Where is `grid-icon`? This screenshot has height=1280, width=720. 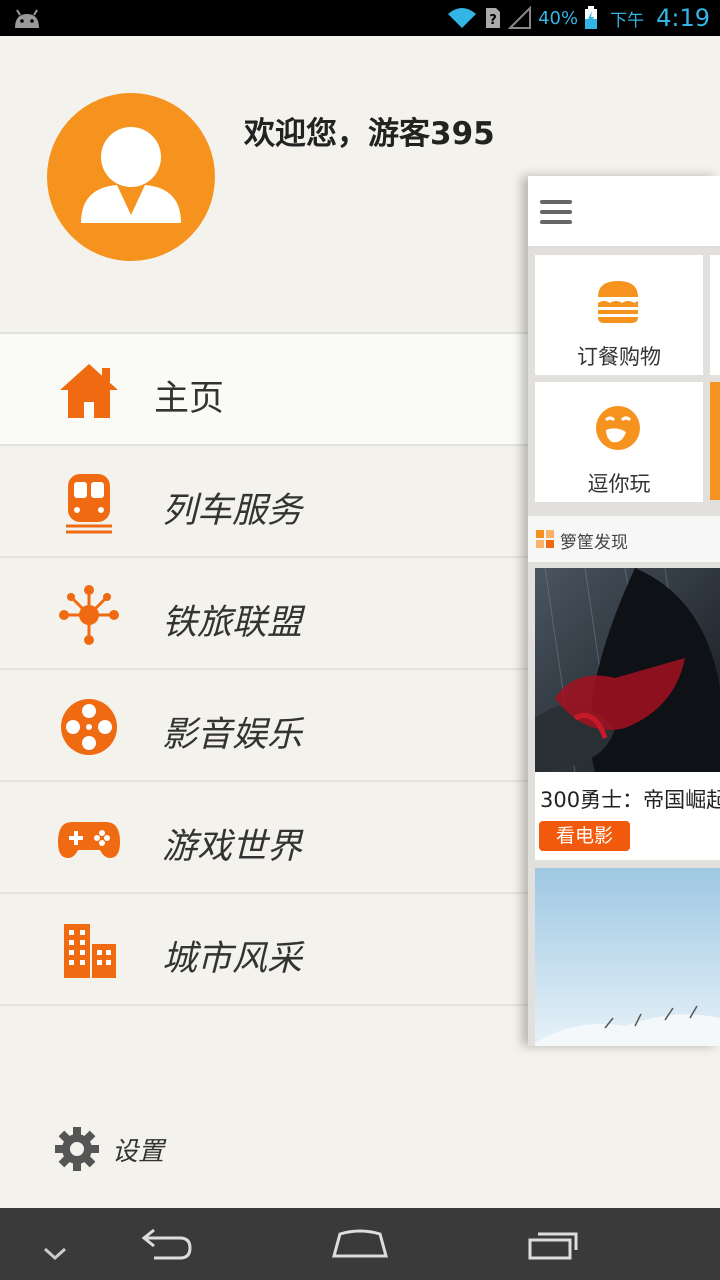
grid-icon is located at coordinates (545, 539).